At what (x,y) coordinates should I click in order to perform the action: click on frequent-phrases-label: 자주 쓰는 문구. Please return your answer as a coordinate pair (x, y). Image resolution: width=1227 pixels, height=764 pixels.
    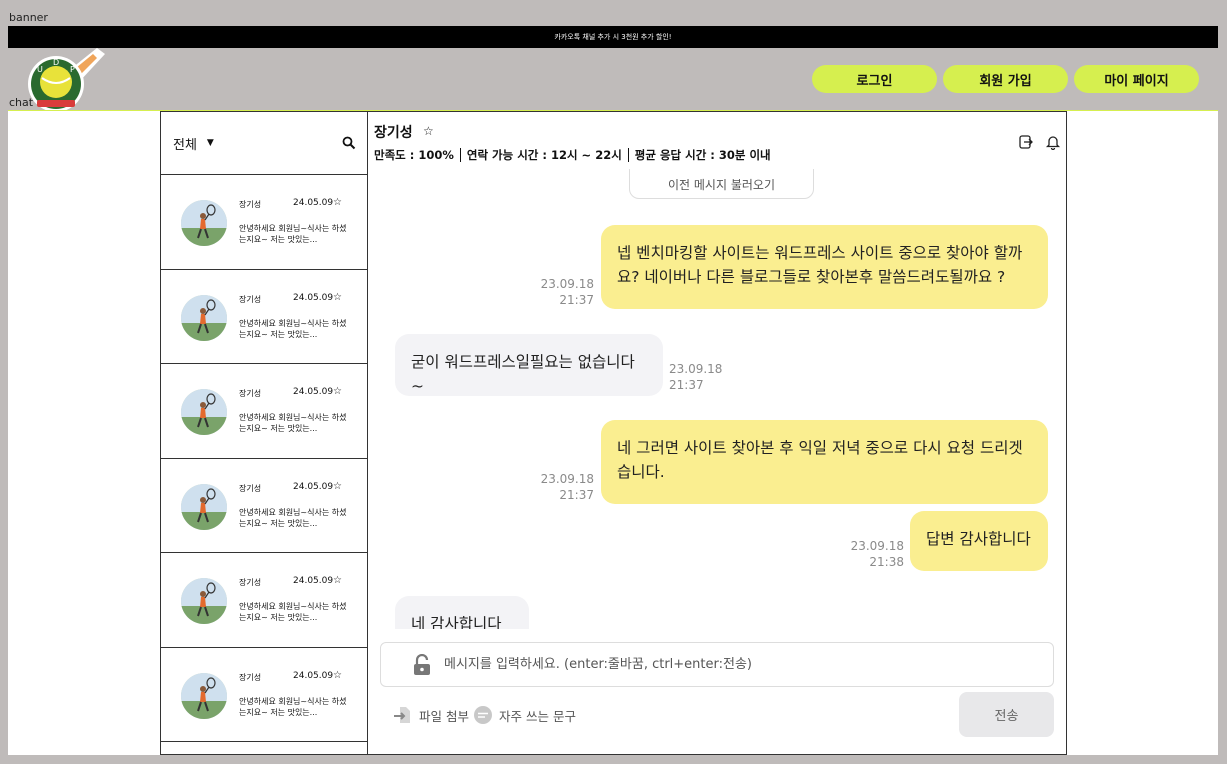
    Looking at the image, I should click on (537, 716).